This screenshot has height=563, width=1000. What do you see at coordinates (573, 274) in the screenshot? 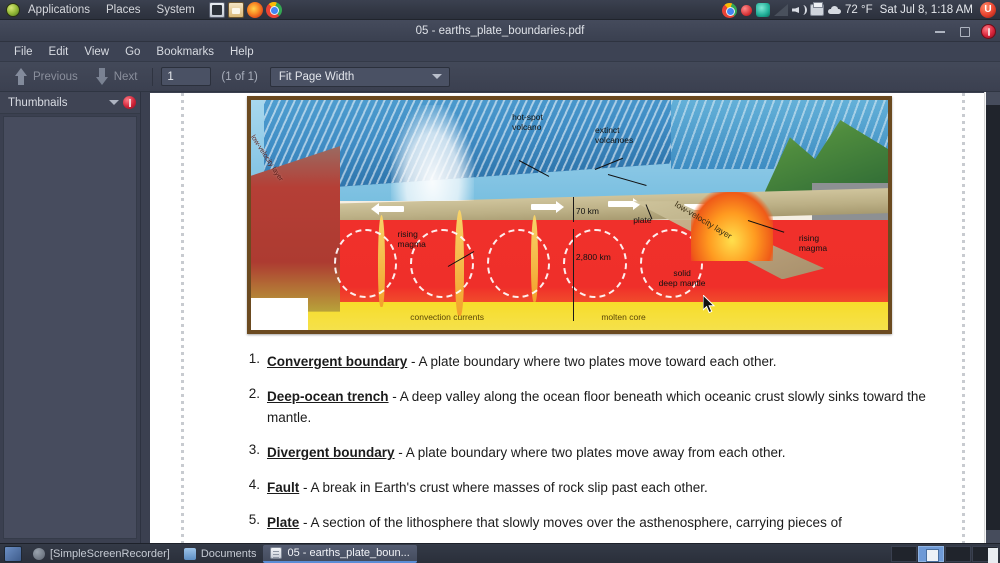
I see `depth-2800km-dimension` at bounding box center [573, 274].